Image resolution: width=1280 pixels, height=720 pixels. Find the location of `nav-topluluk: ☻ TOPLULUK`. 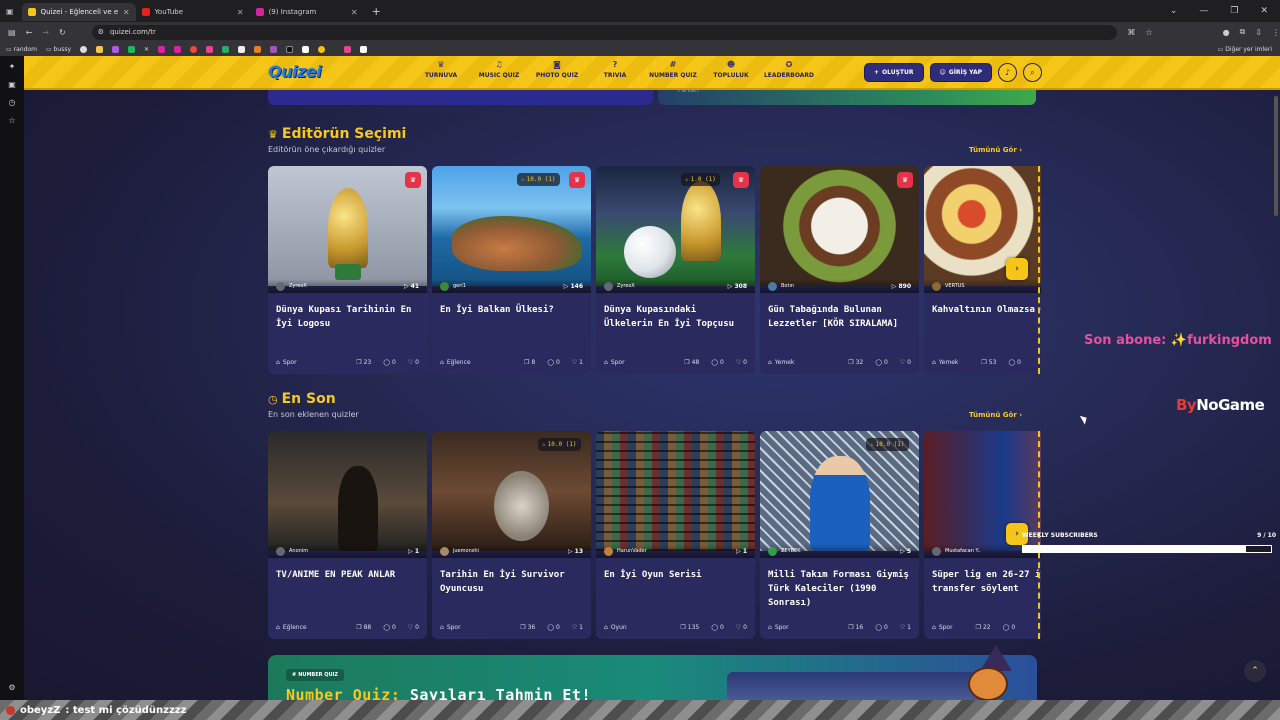

nav-topluluk: ☻ TOPLULUK is located at coordinates (731, 69).